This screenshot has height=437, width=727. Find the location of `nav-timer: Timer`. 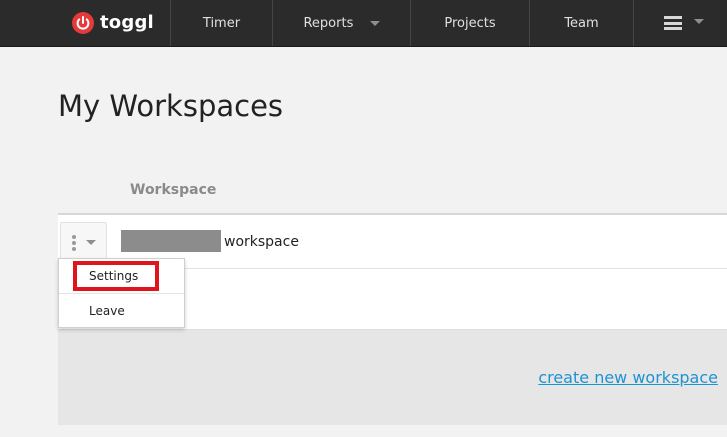

nav-timer: Timer is located at coordinates (221, 23).